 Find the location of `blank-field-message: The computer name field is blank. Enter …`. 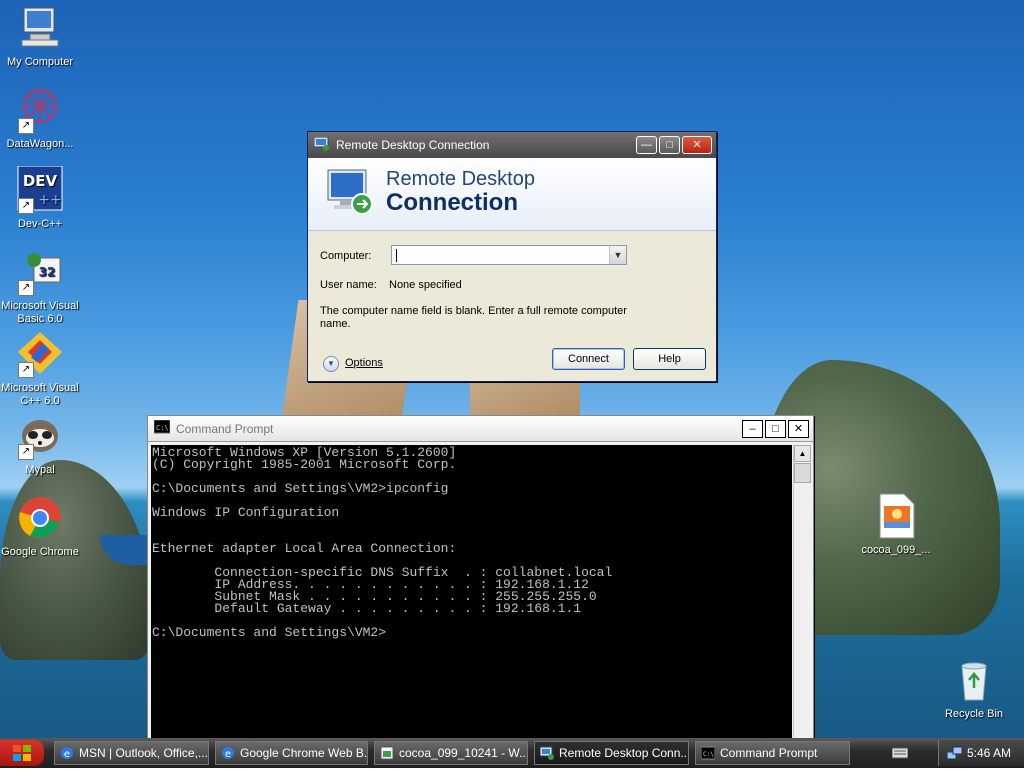

blank-field-message: The computer name field is blank. Enter … is located at coordinates (473, 317).